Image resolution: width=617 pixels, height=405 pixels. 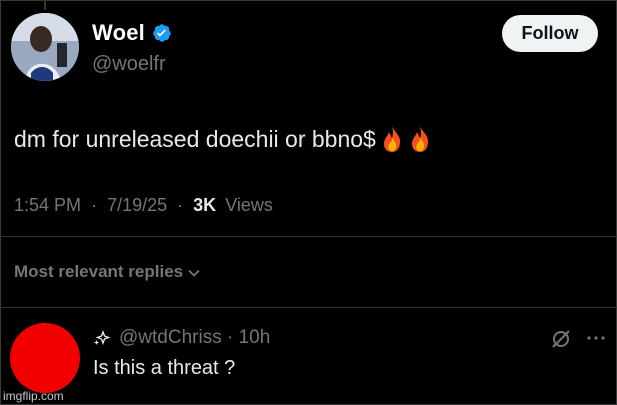 I want to click on watermark: imgflip.com, so click(x=33, y=396).